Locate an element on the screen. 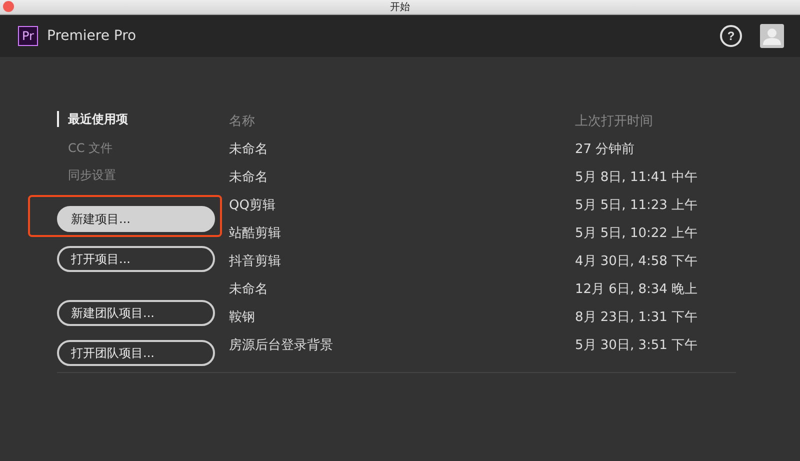 The image size is (800, 461). table-cell-text: 4月 30日, 4:58 下午 is located at coordinates (636, 261).